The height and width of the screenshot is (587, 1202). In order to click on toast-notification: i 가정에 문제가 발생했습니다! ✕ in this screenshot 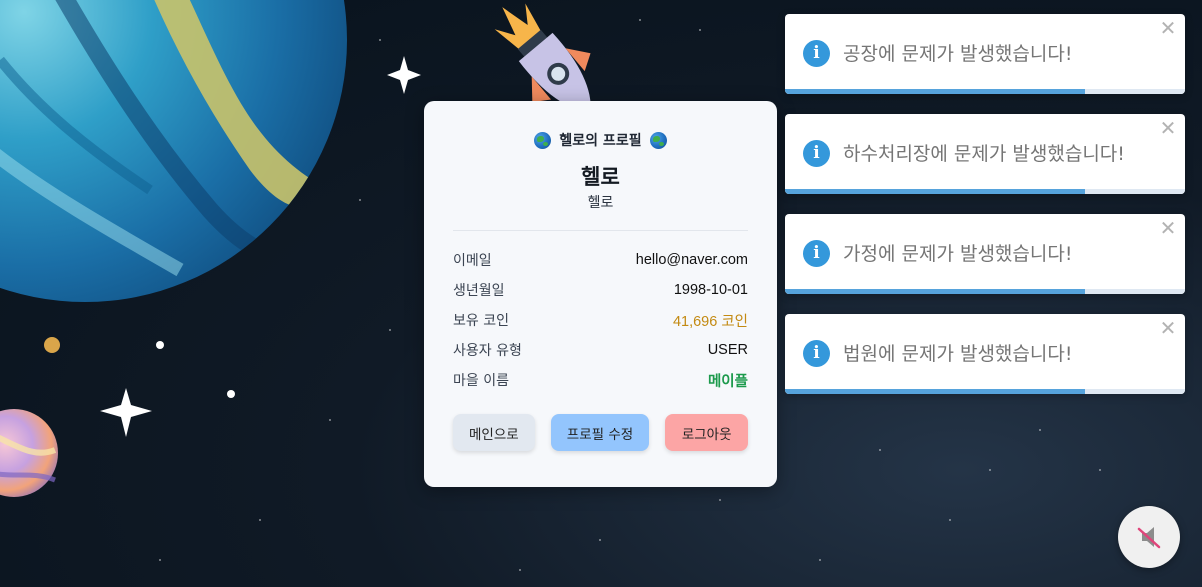, I will do `click(985, 254)`.